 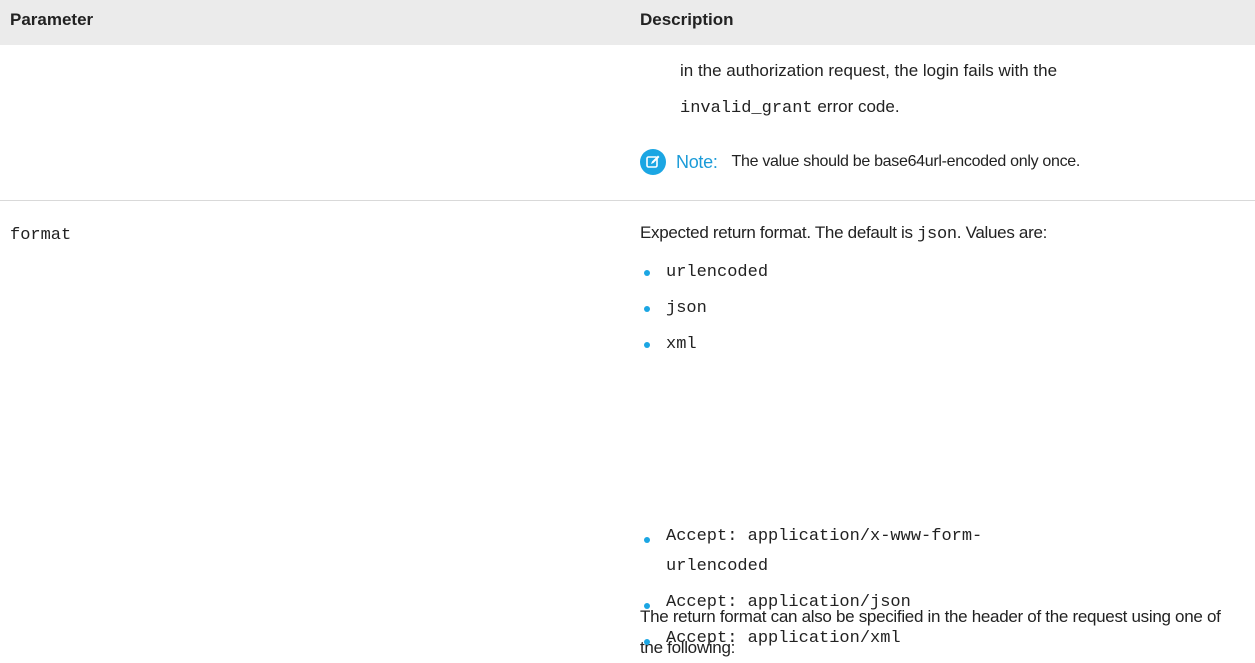 What do you see at coordinates (52, 19) in the screenshot?
I see `header-parameter: Parameter` at bounding box center [52, 19].